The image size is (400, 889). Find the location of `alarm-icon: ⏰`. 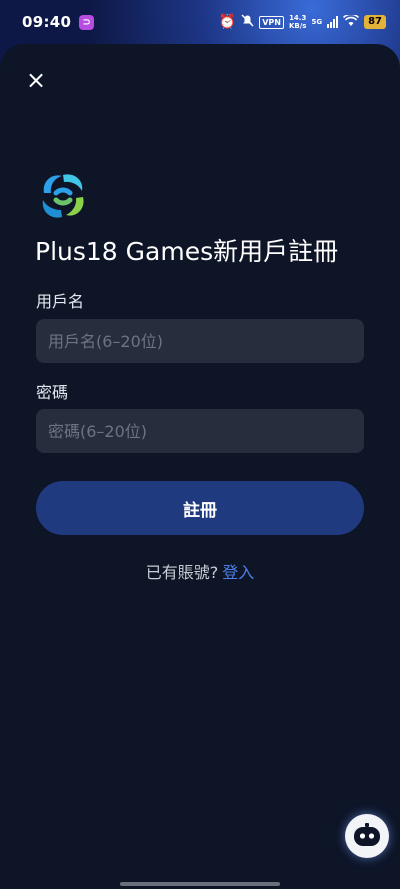

alarm-icon: ⏰ is located at coordinates (227, 22).